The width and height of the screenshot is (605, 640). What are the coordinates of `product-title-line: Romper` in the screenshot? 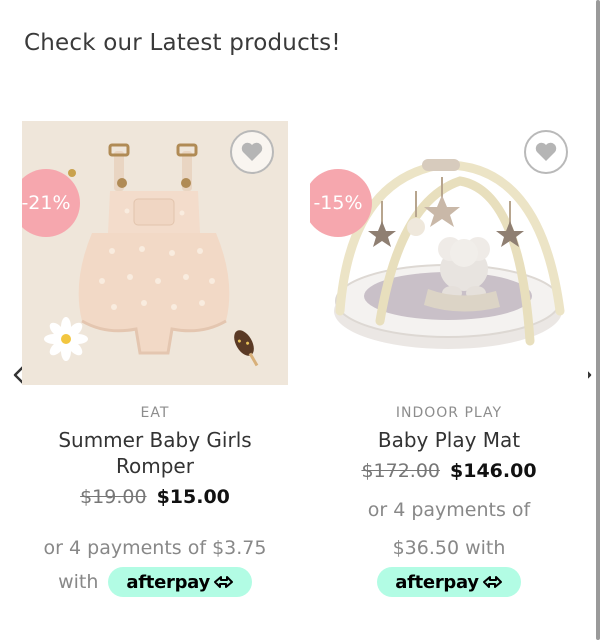 It's located at (155, 466).